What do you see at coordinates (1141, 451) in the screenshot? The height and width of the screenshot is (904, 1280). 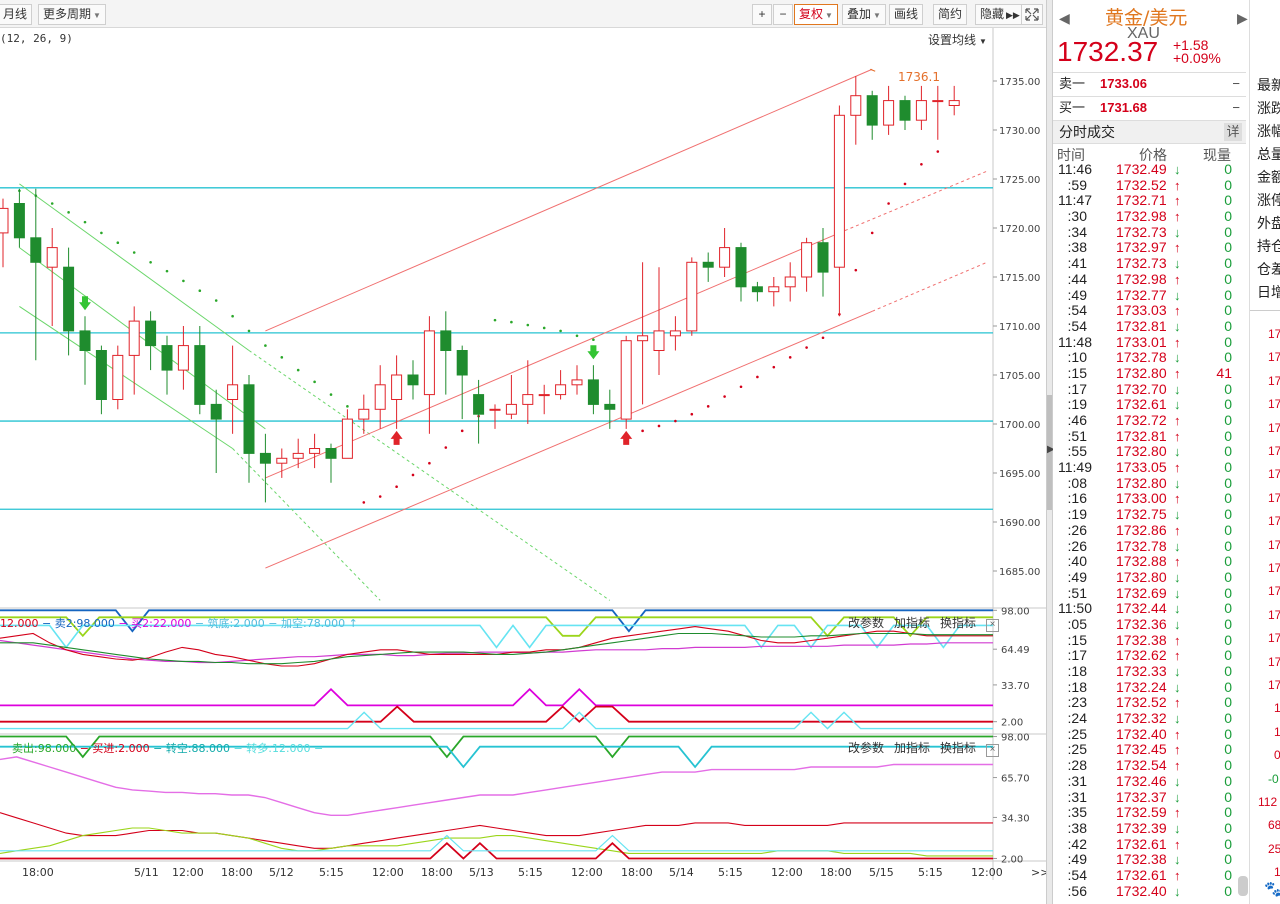 I see `tick-price: 1732.80` at bounding box center [1141, 451].